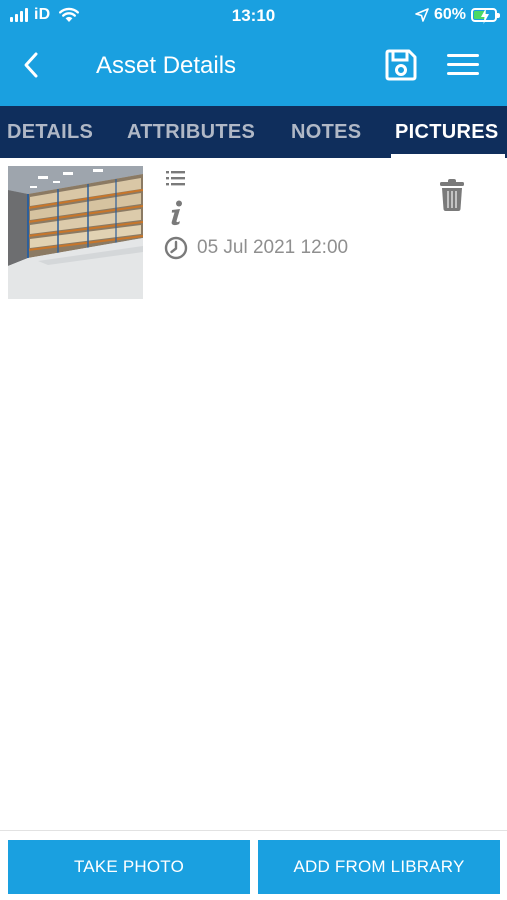 The height and width of the screenshot is (900, 507). Describe the element at coordinates (166, 65) in the screenshot. I see `page-title: Asset Details` at that location.